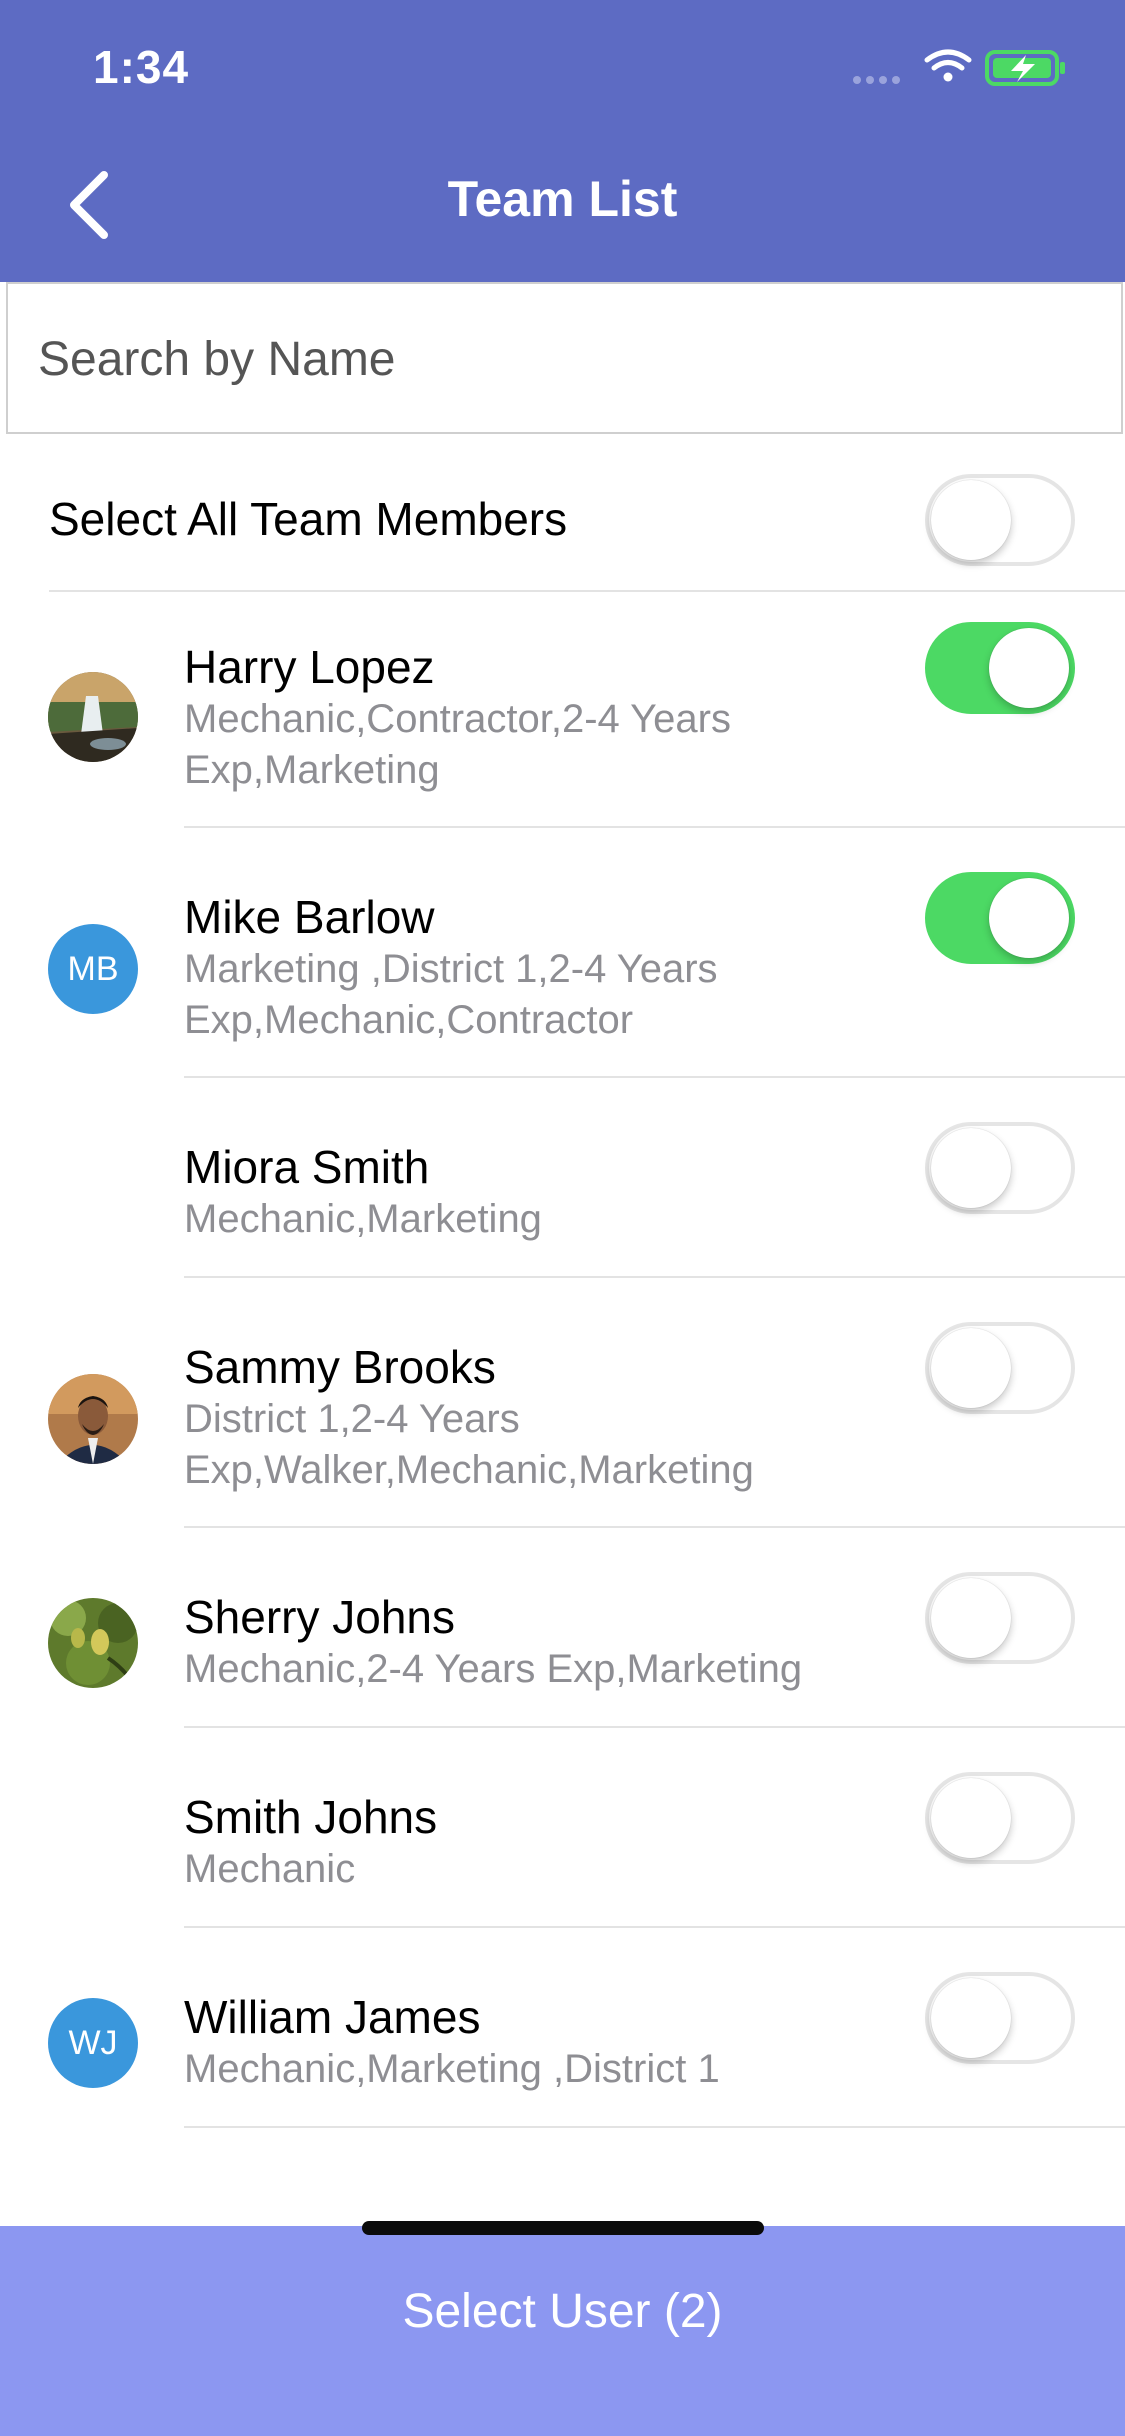 The width and height of the screenshot is (1125, 2436). Describe the element at coordinates (562, 141) in the screenshot. I see `nav-header: 1:34 Team List` at that location.